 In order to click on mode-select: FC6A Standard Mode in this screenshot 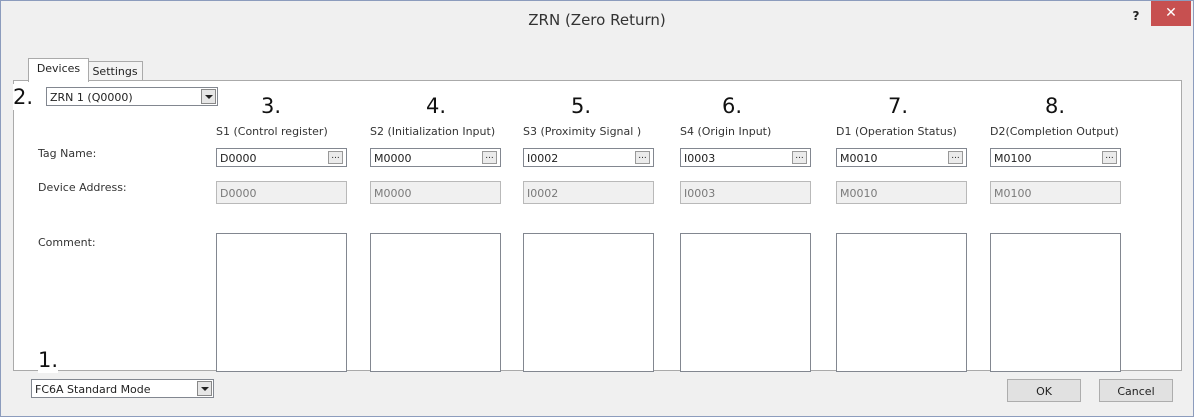, I will do `click(122, 388)`.